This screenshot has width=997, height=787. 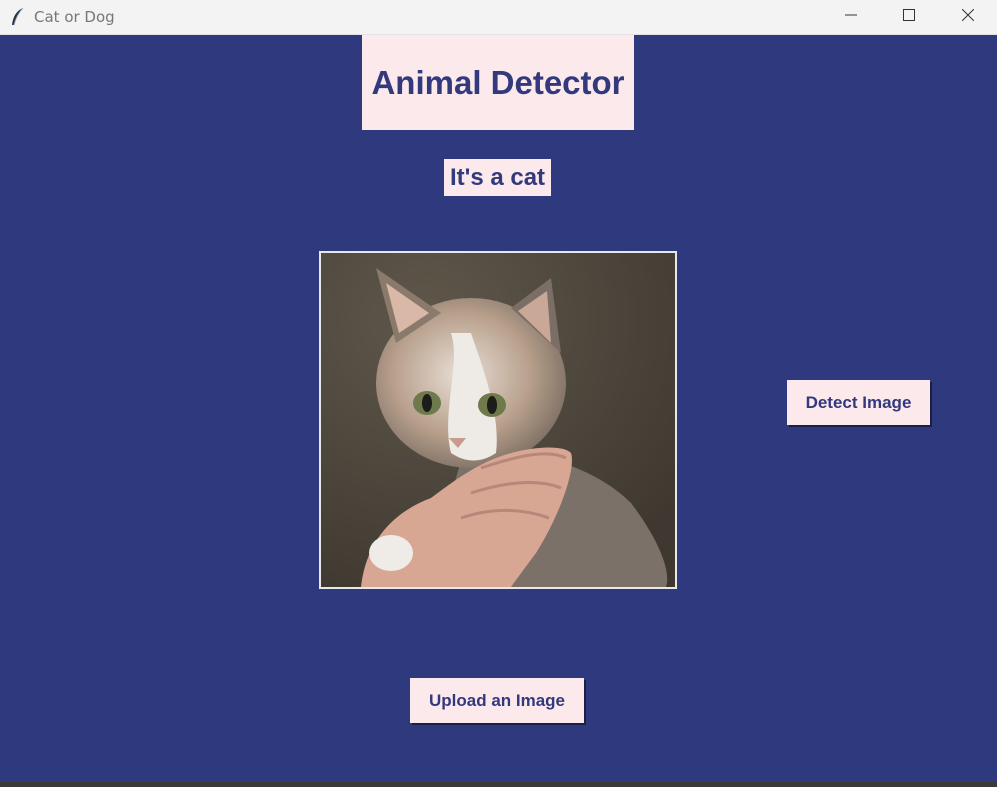 What do you see at coordinates (498, 82) in the screenshot?
I see `page-title: Animal Detector` at bounding box center [498, 82].